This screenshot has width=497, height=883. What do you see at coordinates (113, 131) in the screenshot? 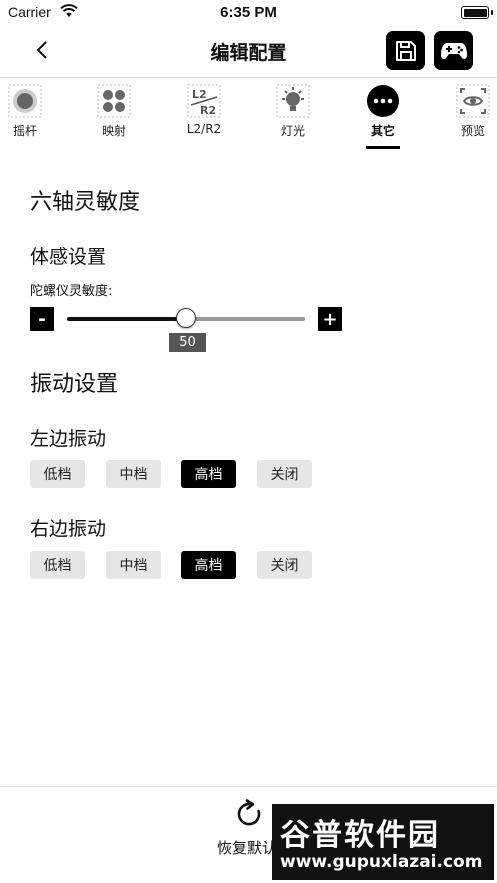
I see `tab-label: 映射` at bounding box center [113, 131].